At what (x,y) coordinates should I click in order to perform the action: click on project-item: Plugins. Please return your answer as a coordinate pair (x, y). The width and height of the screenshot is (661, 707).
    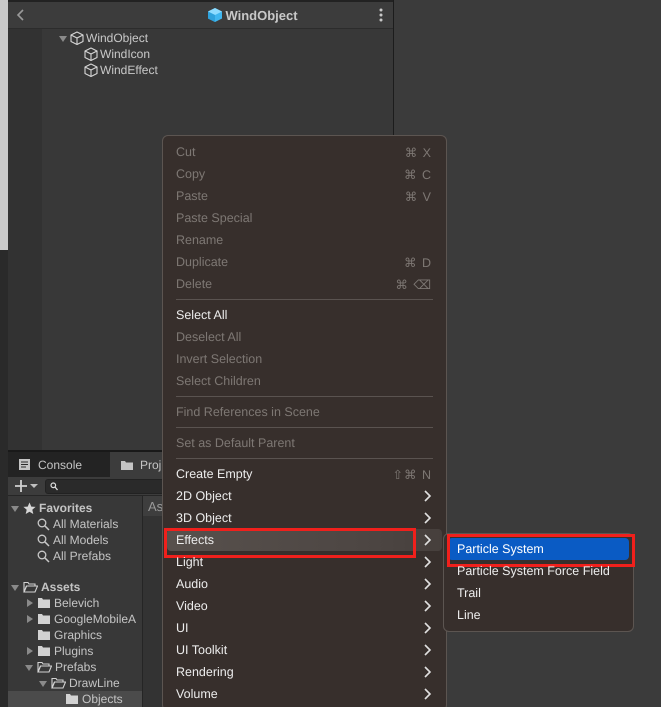
    Looking at the image, I should click on (75, 651).